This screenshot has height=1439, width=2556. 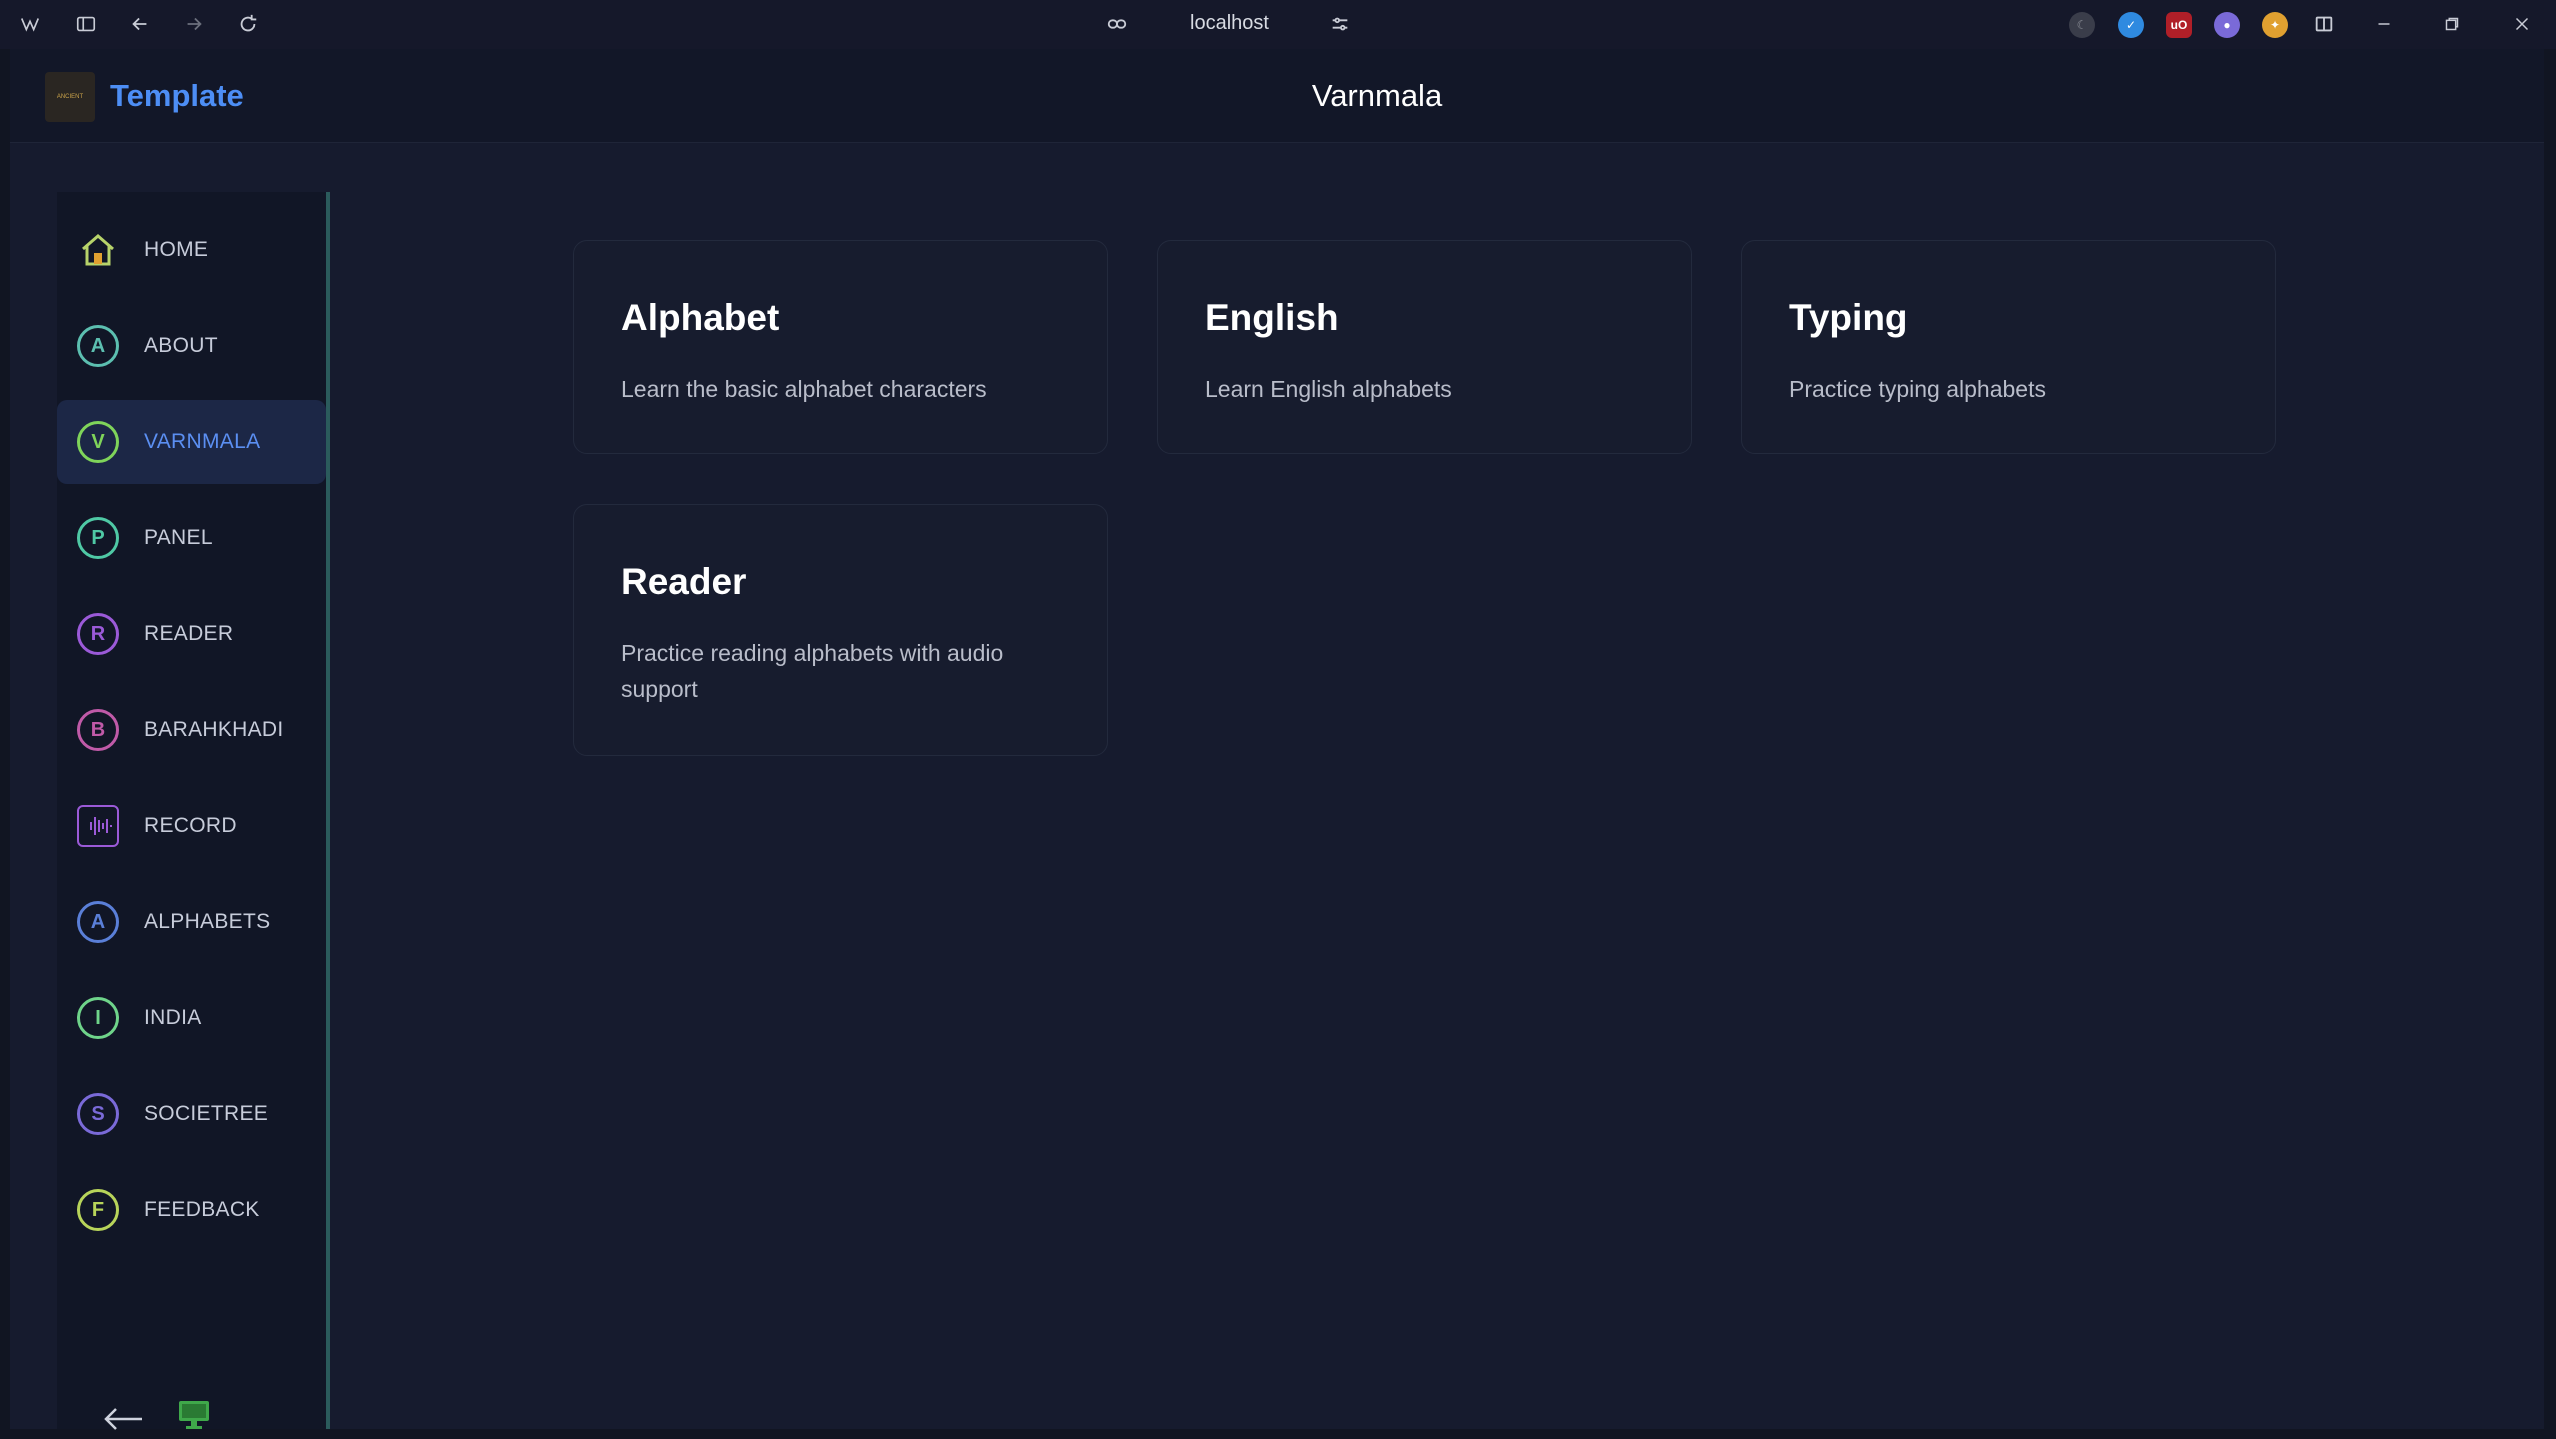 I want to click on sidebar-item-barahkhadi: B BARAHKHADI, so click(x=191, y=730).